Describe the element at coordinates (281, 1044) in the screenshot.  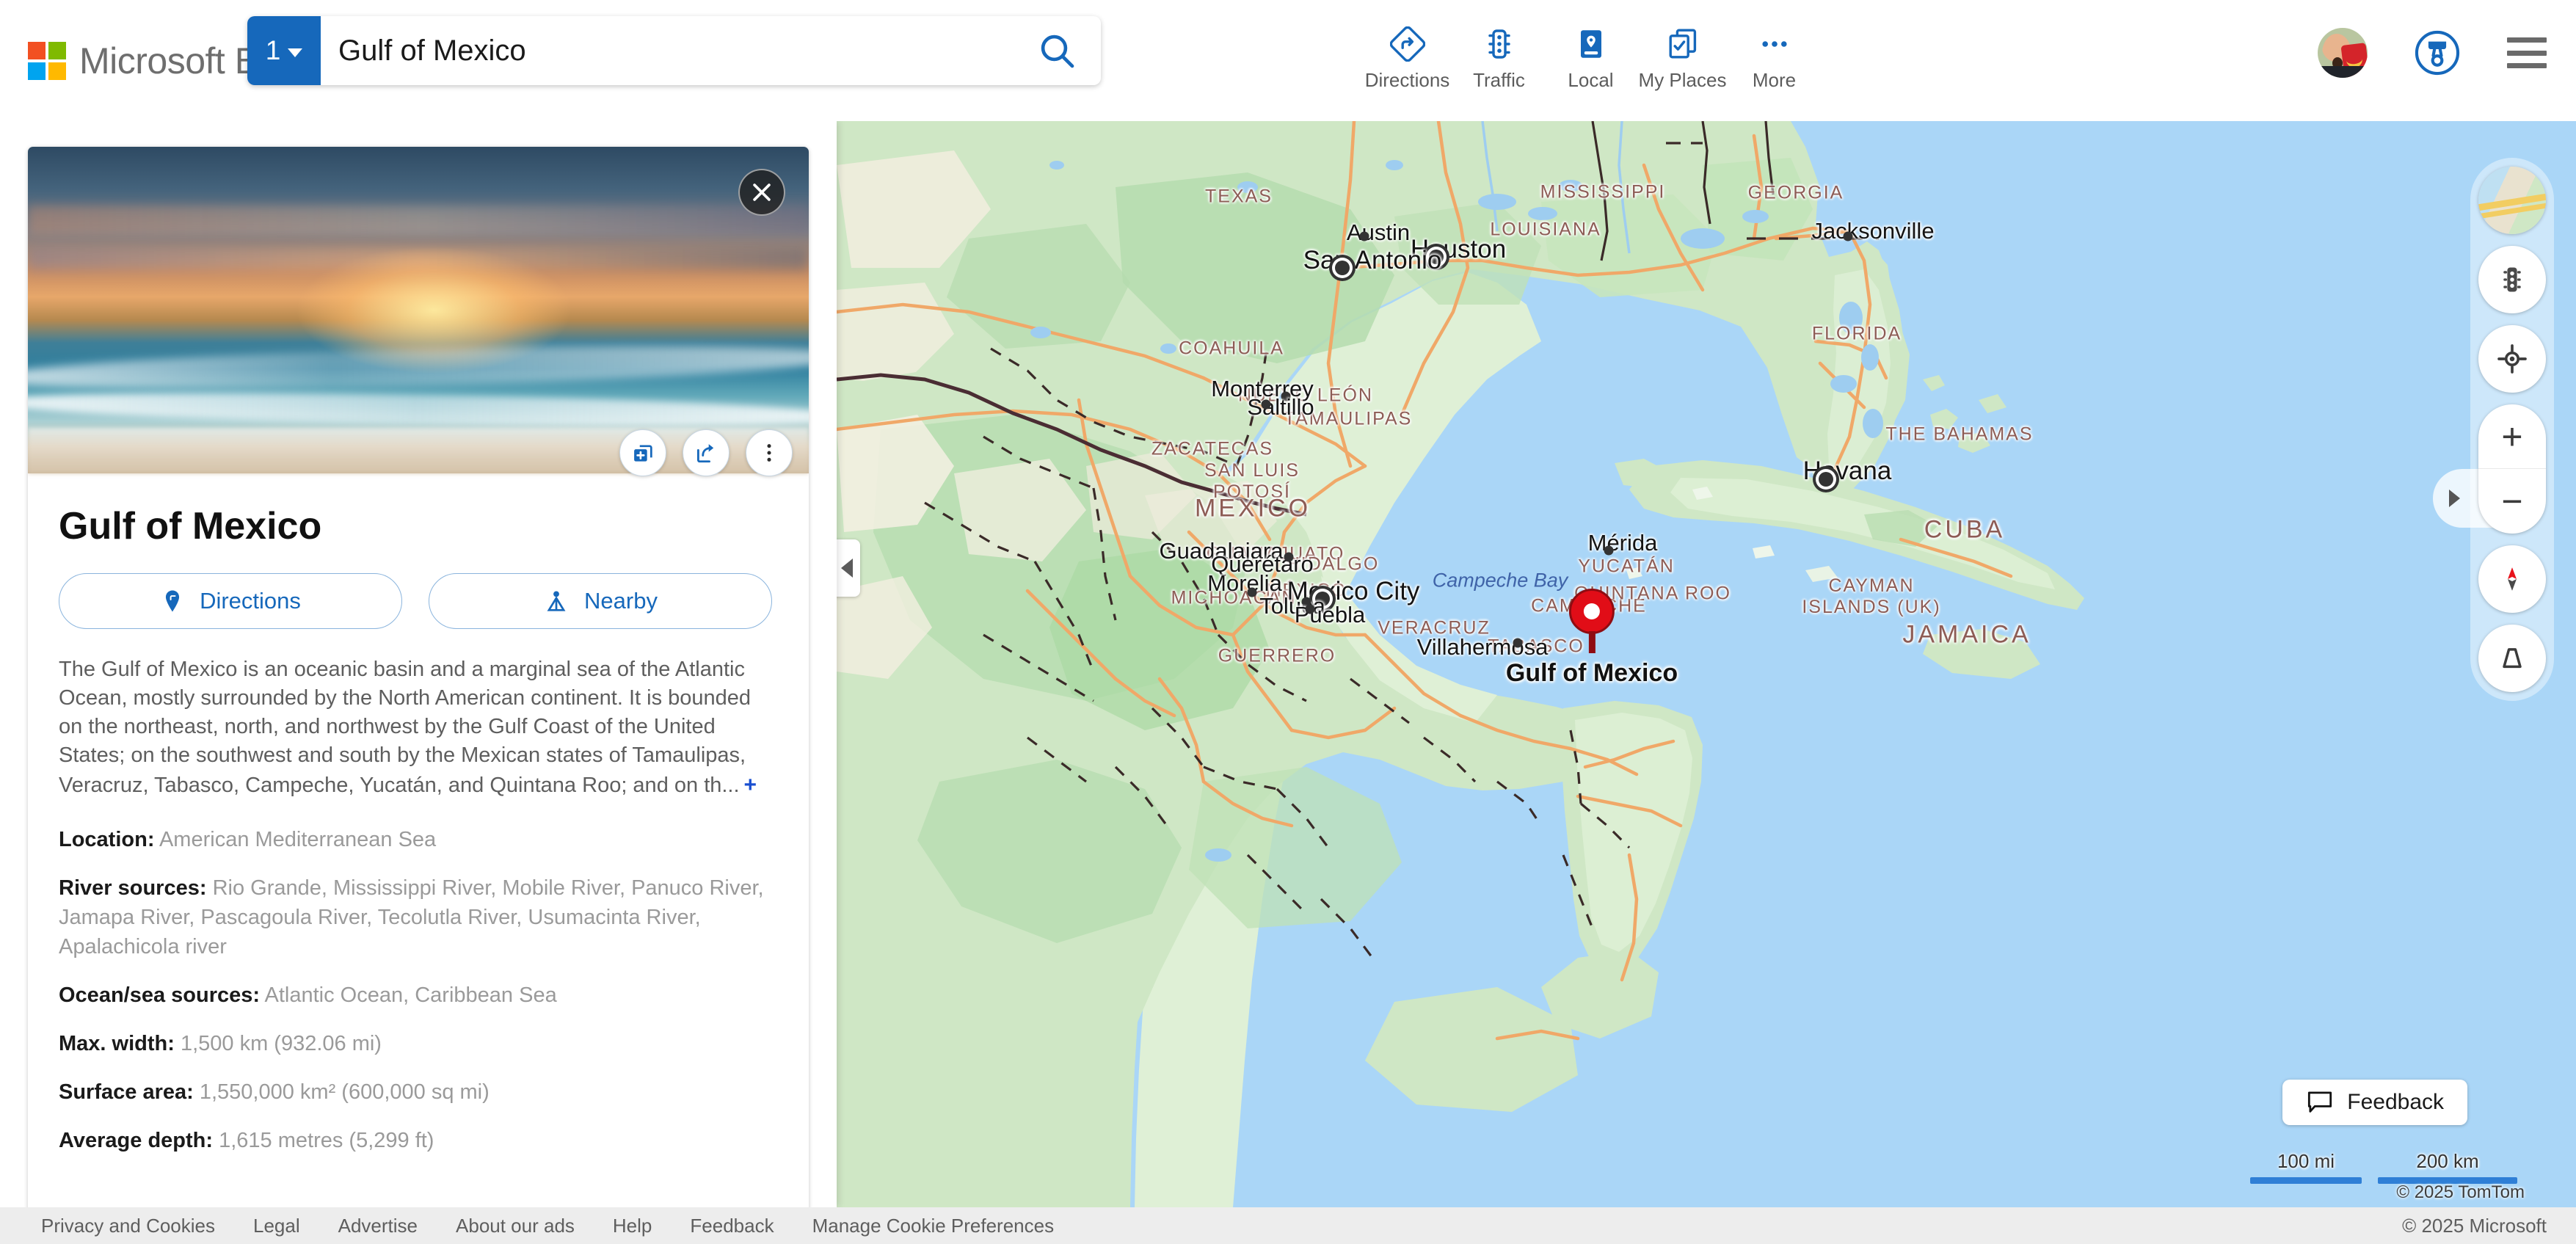
I see `fact-value: 1,500 km (932.06 mi)` at that location.